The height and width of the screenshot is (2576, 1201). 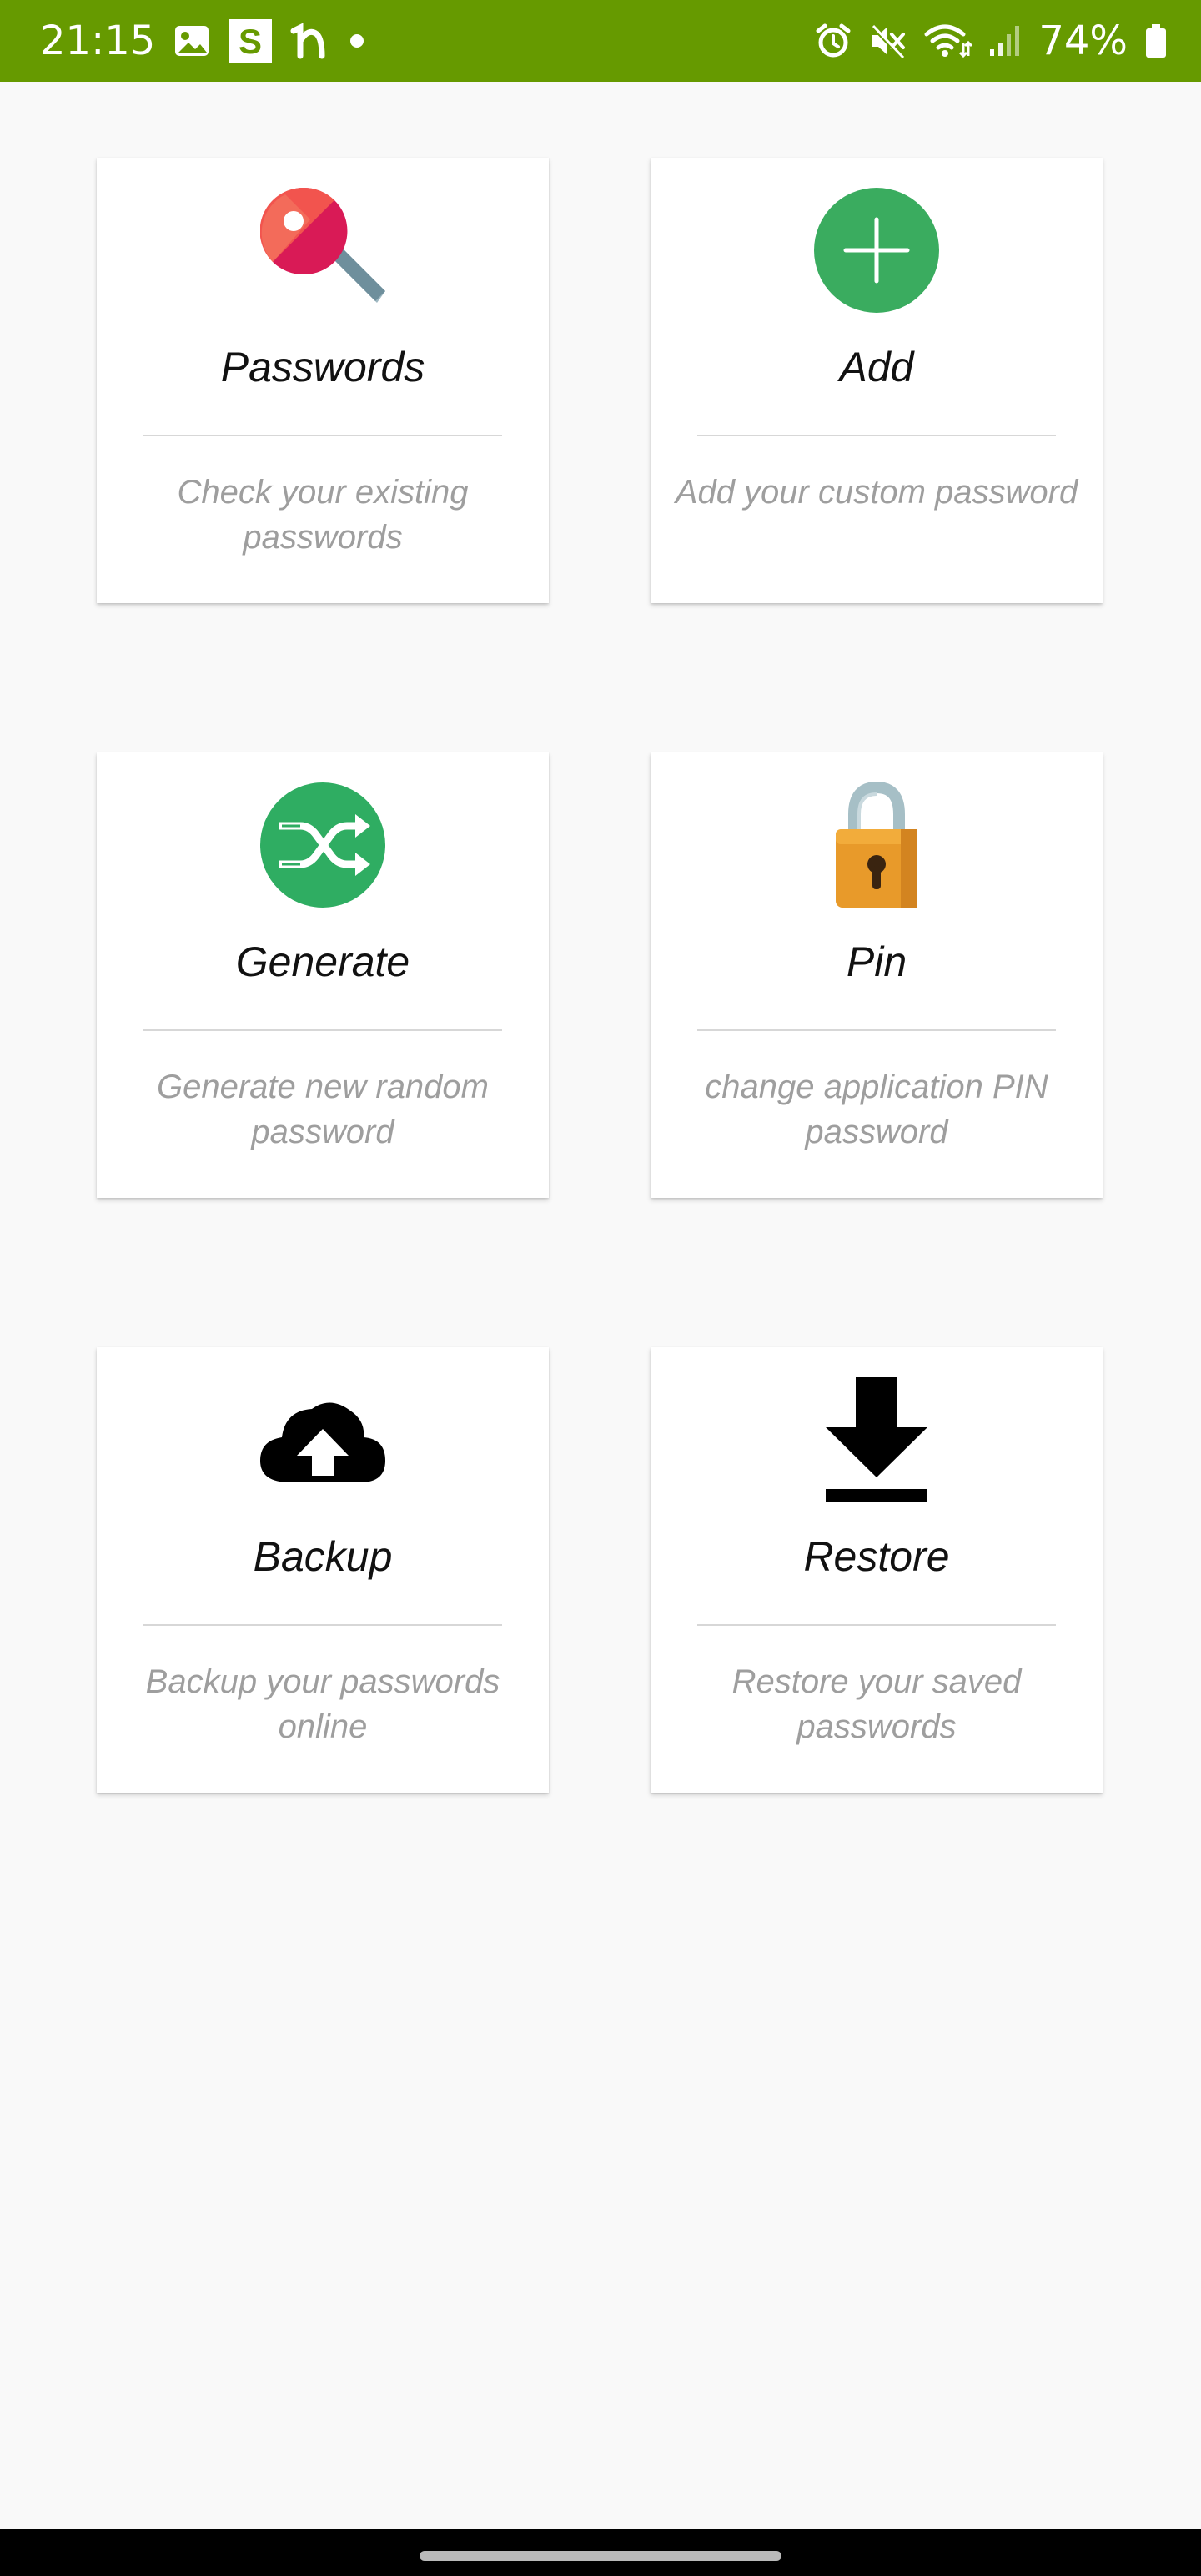 What do you see at coordinates (877, 250) in the screenshot?
I see `plus-circle-icon` at bounding box center [877, 250].